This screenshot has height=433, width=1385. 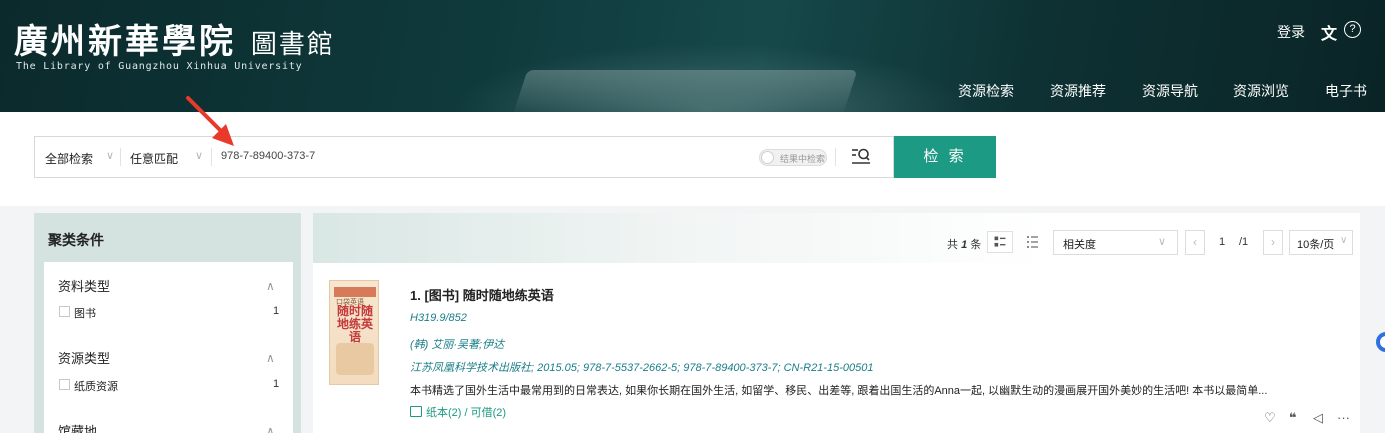 I want to click on facet-option-book: 图书, so click(x=85, y=313).